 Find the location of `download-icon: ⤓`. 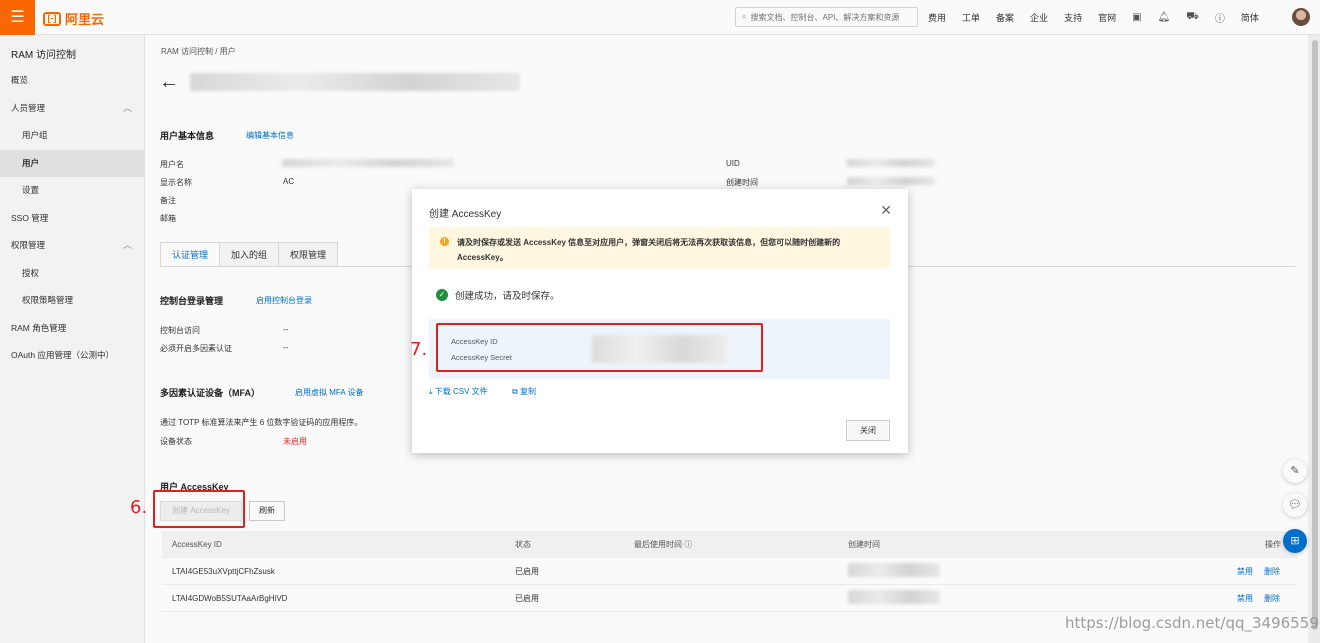

download-icon: ⤓ is located at coordinates (431, 391).